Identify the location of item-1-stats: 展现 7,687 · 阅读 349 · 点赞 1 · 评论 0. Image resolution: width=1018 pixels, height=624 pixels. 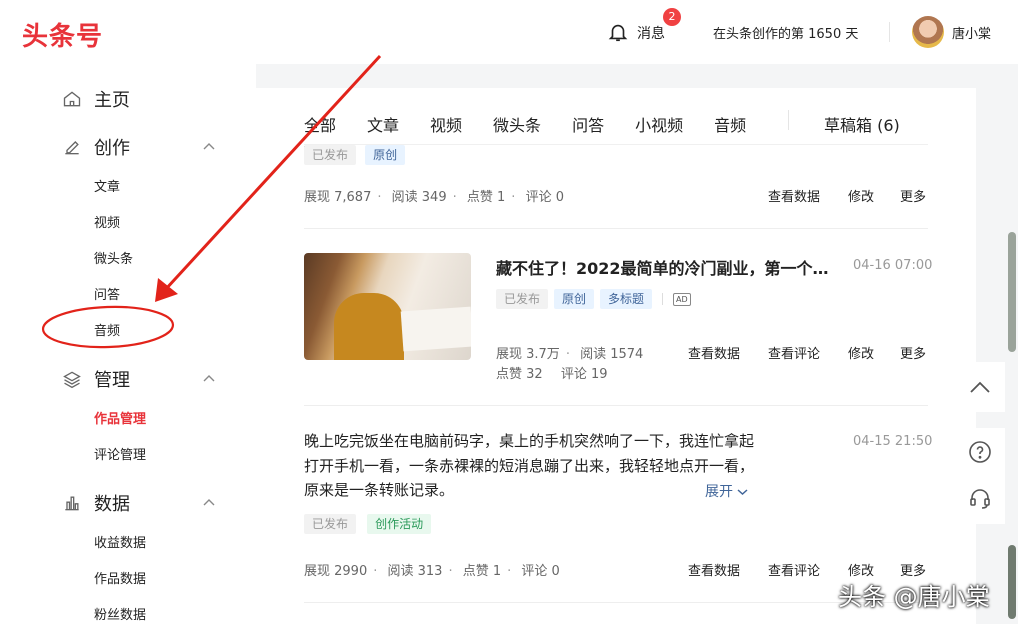
(434, 197).